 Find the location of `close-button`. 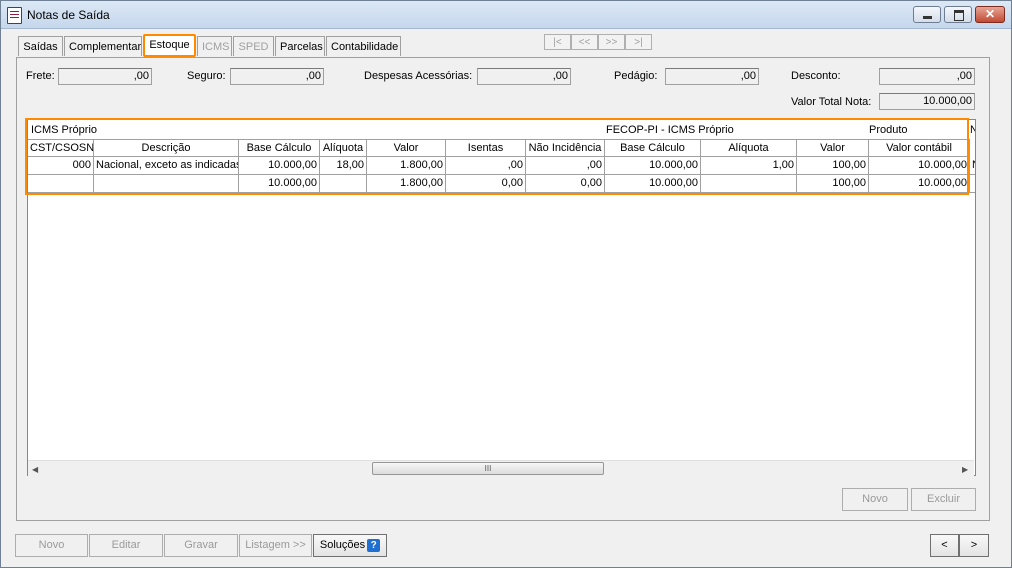

close-button is located at coordinates (990, 14).